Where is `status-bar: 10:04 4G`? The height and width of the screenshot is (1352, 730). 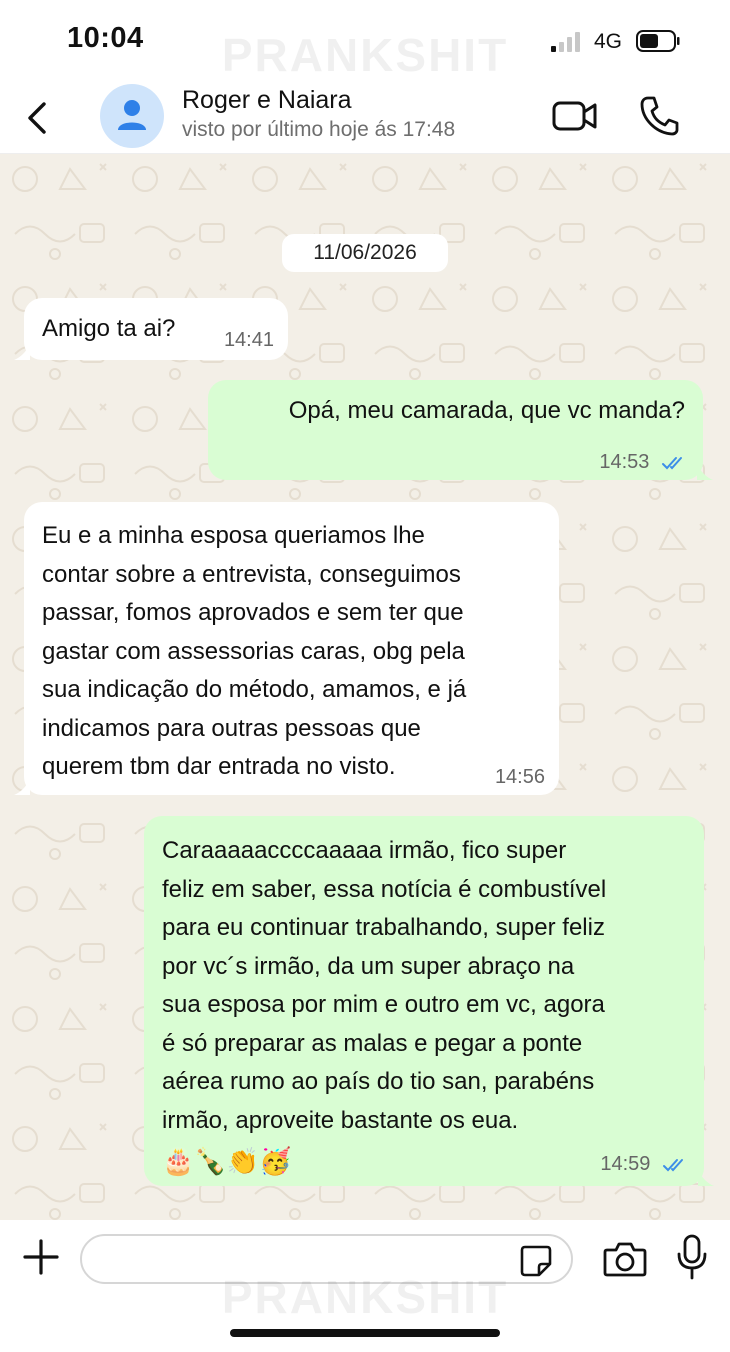 status-bar: 10:04 4G is located at coordinates (365, 40).